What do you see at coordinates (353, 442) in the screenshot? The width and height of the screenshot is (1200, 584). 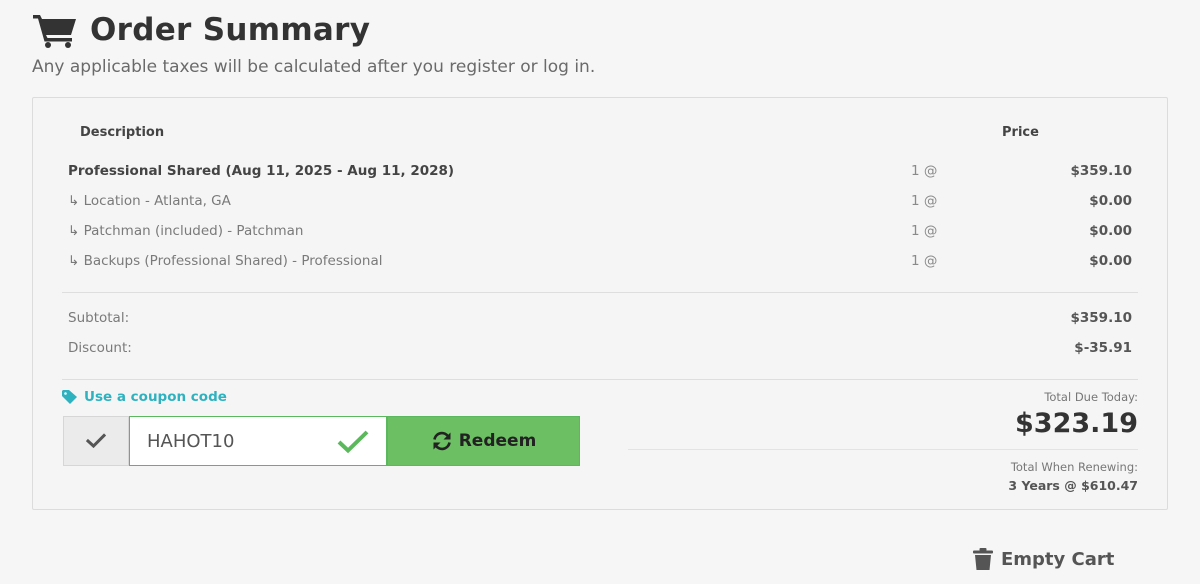 I see `valid-check-icon` at bounding box center [353, 442].